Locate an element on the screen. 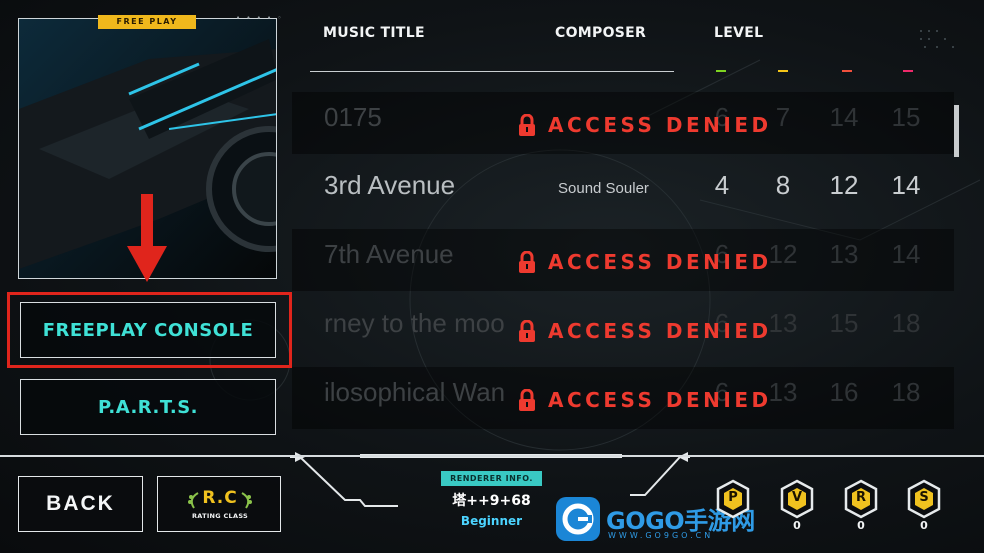  rating-class-value: R.C is located at coordinates (220, 498).